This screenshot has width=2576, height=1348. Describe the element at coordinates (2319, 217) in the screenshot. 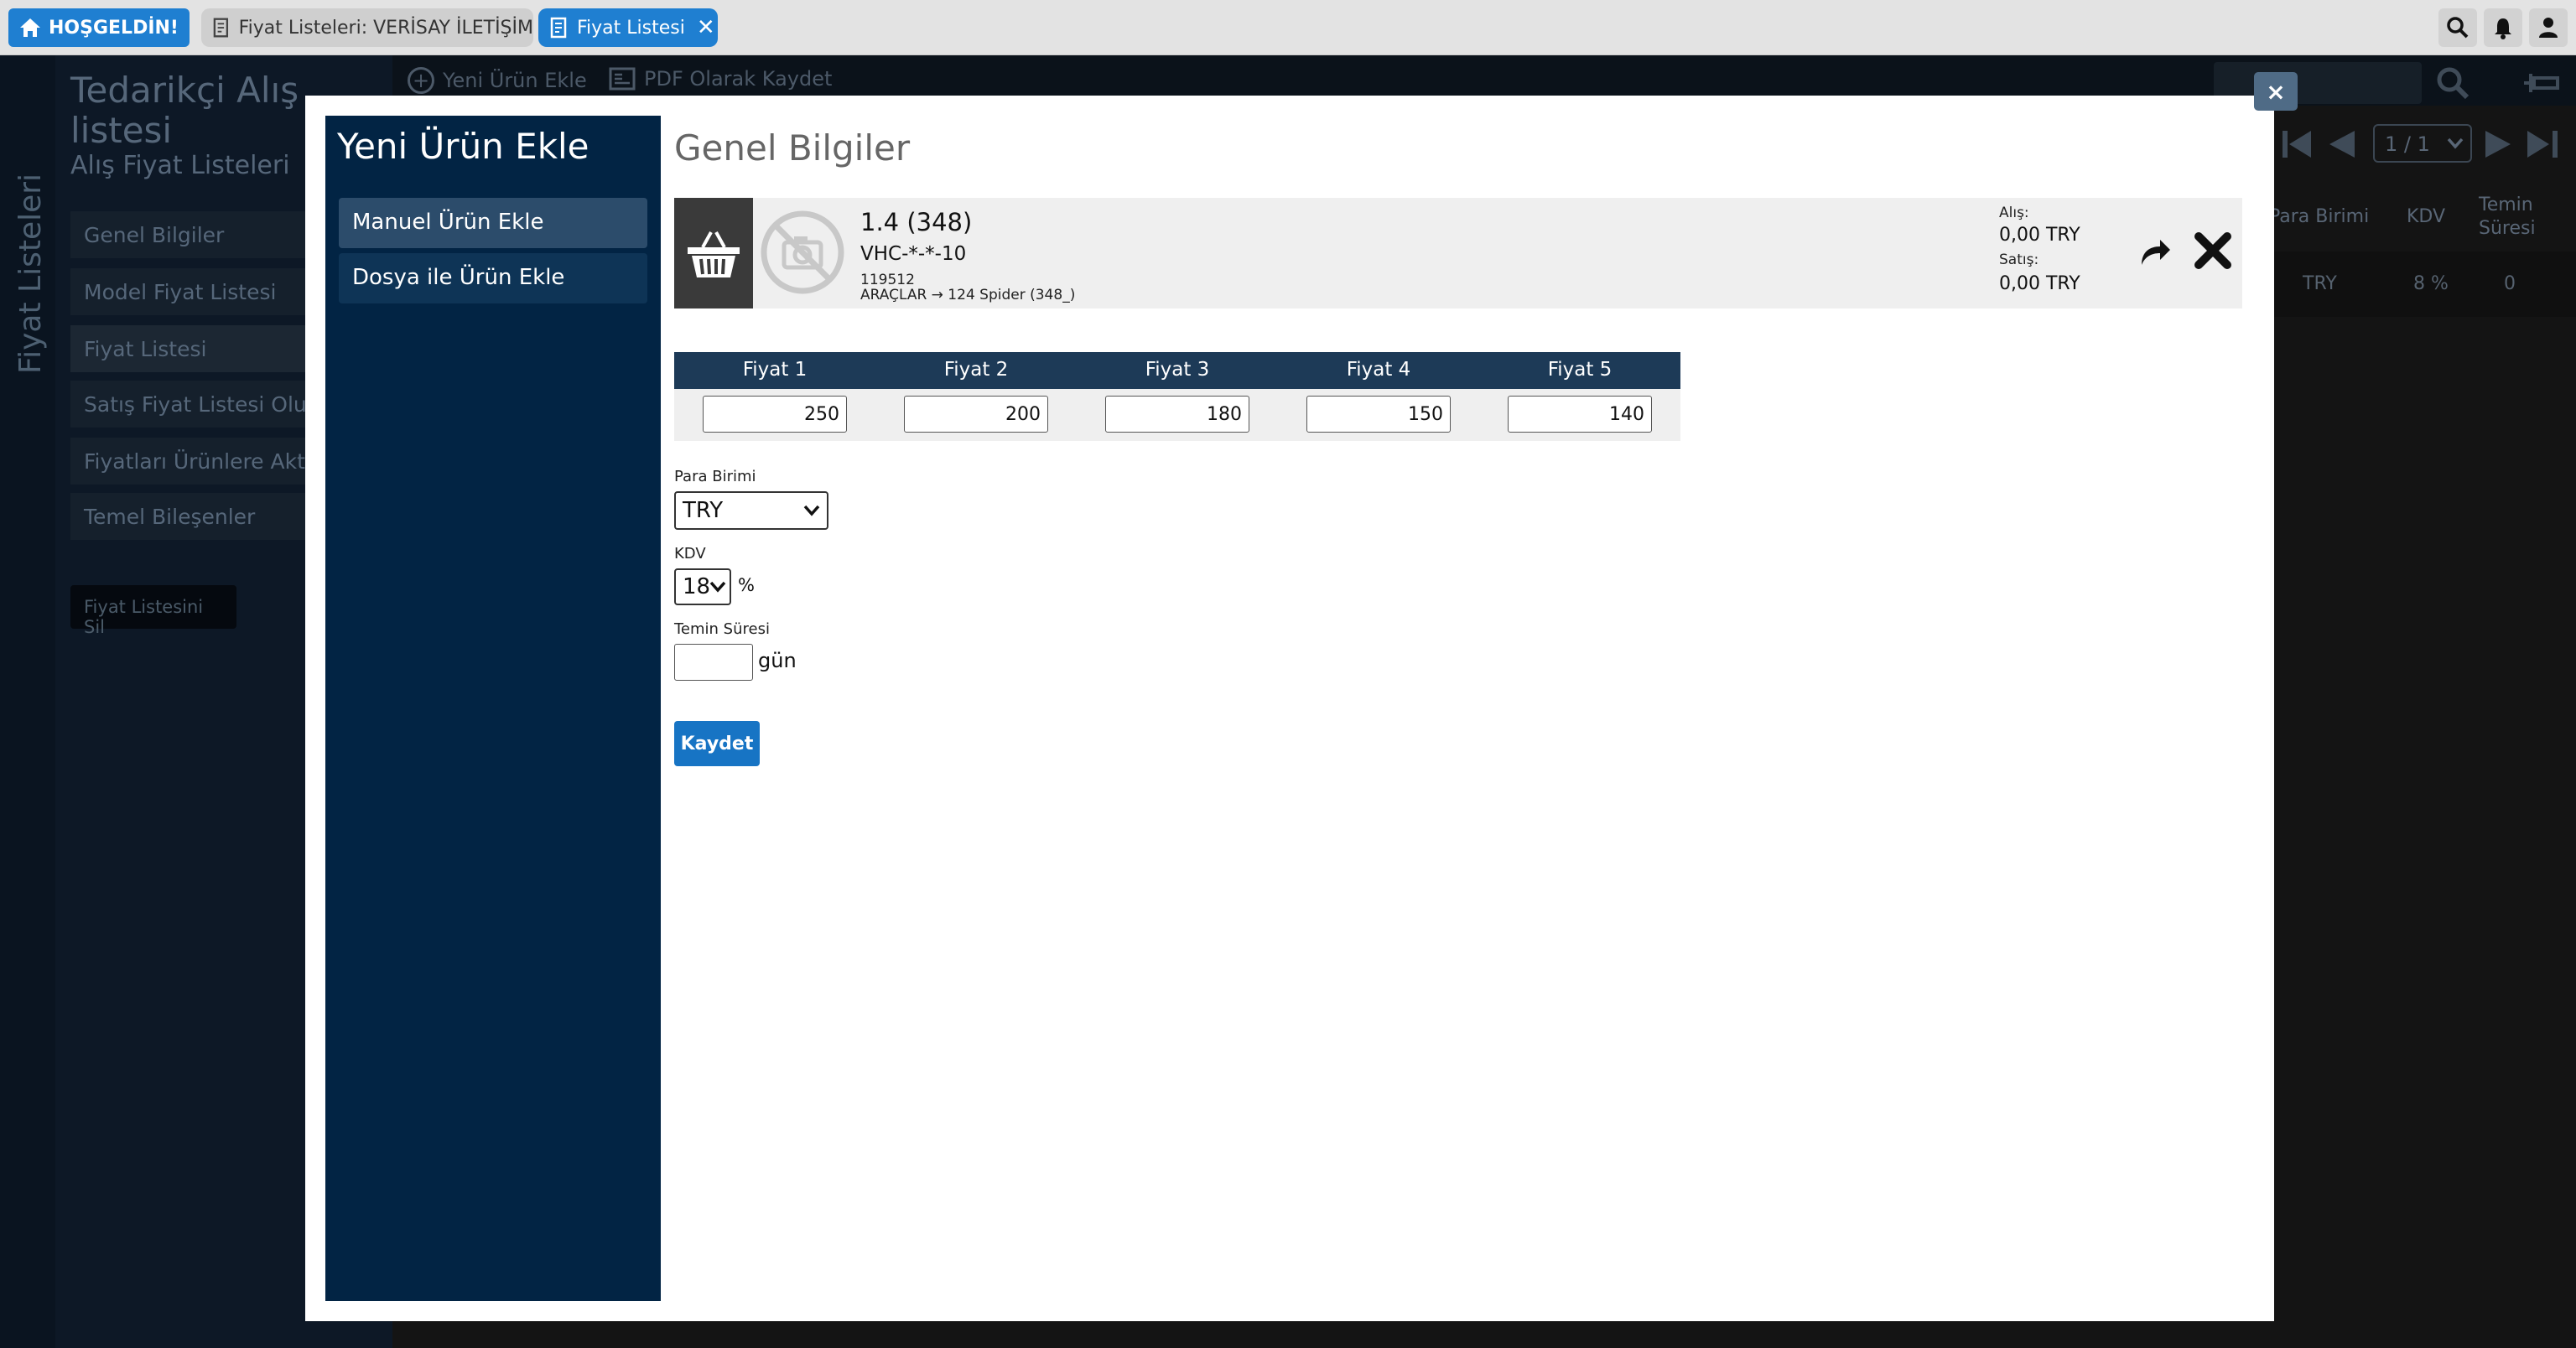

I see `column-header-currency: Para Birimi` at that location.